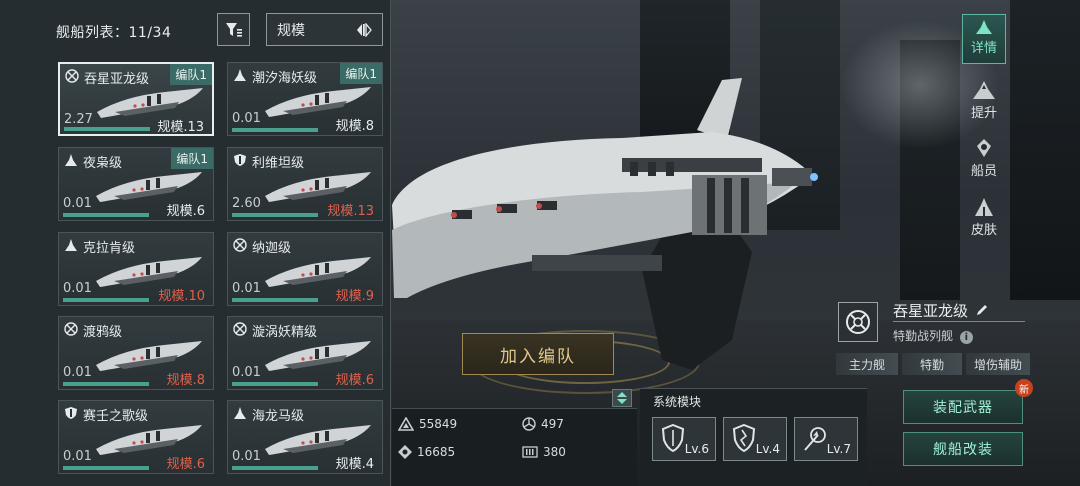  Describe the element at coordinates (622, 398) in the screenshot. I see `stats-expand-toggle` at that location.